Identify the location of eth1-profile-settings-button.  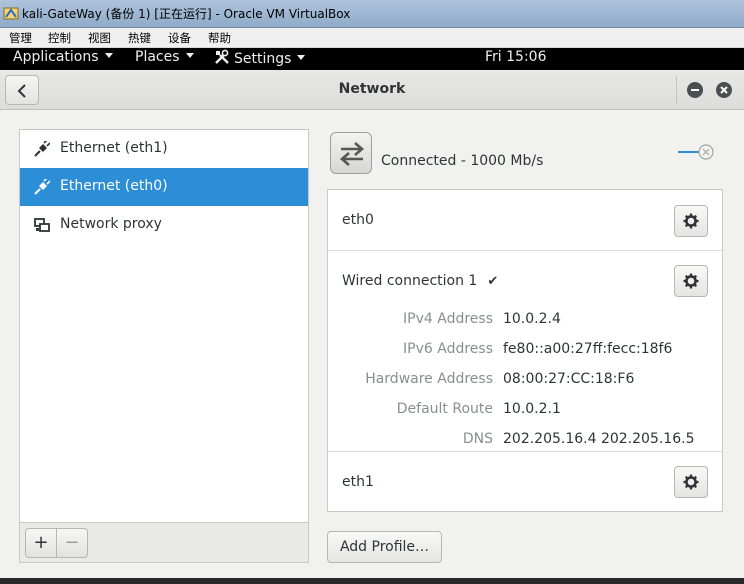
(691, 482).